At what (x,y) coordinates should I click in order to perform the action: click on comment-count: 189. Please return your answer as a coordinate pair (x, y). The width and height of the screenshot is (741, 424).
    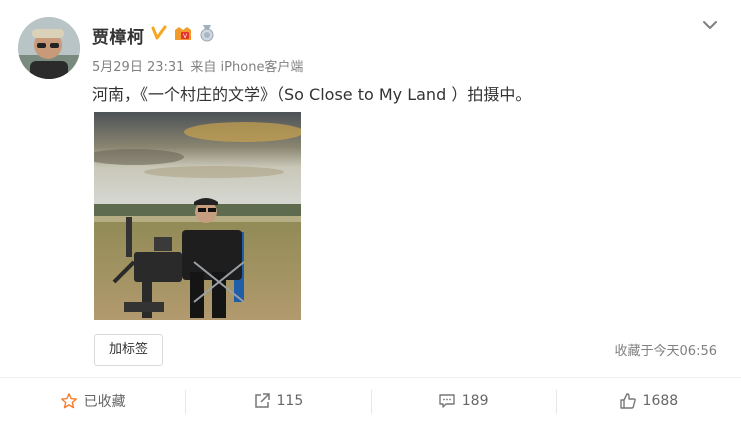
    Looking at the image, I should click on (475, 401).